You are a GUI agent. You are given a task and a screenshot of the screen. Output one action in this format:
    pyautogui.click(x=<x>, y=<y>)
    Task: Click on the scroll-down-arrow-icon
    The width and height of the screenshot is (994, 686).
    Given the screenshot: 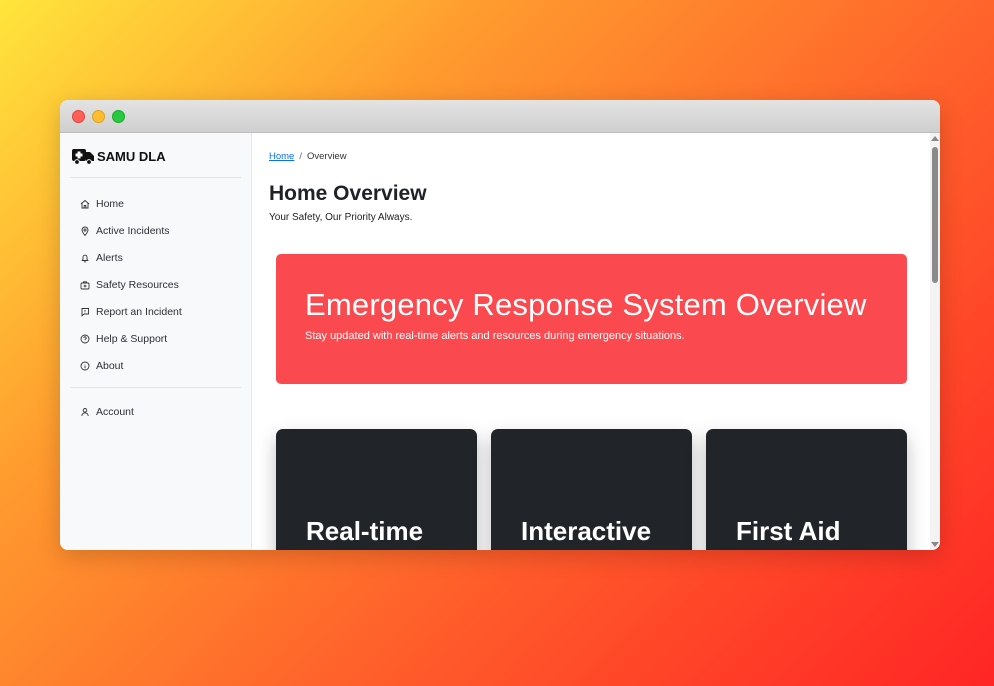 What is the action you would take?
    pyautogui.click(x=935, y=544)
    